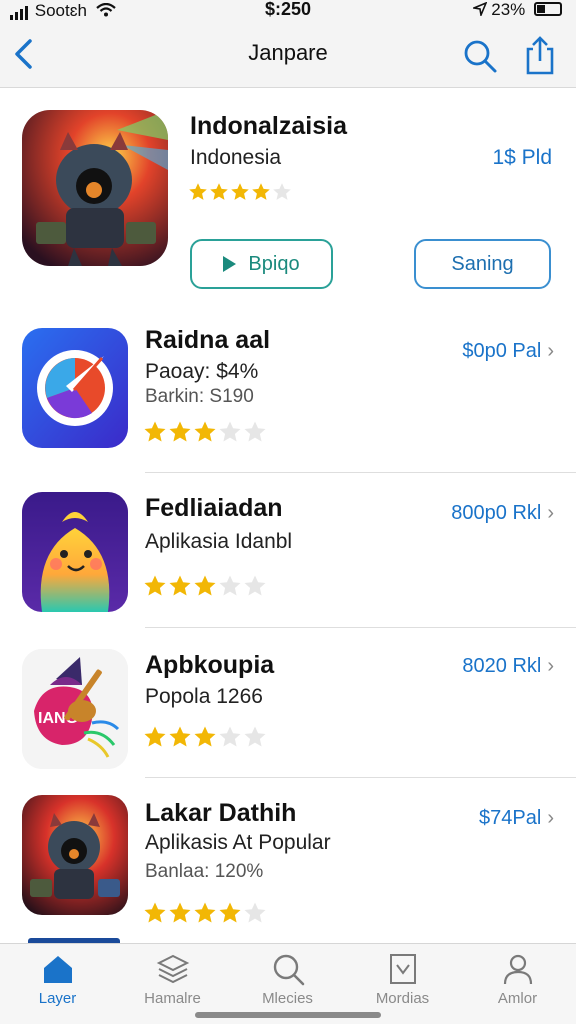 The width and height of the screenshot is (576, 1024). Describe the element at coordinates (208, 340) in the screenshot. I see `app-name: Raidna aal` at that location.